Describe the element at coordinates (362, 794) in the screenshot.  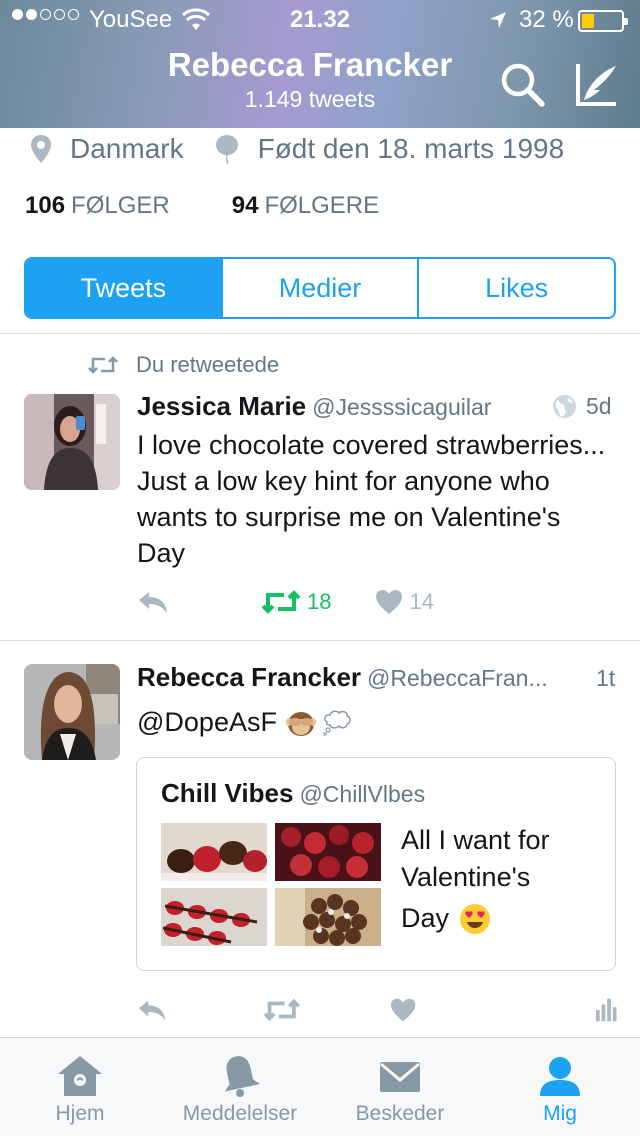
I see `quoted-author-handle: @ChillVlbes` at that location.